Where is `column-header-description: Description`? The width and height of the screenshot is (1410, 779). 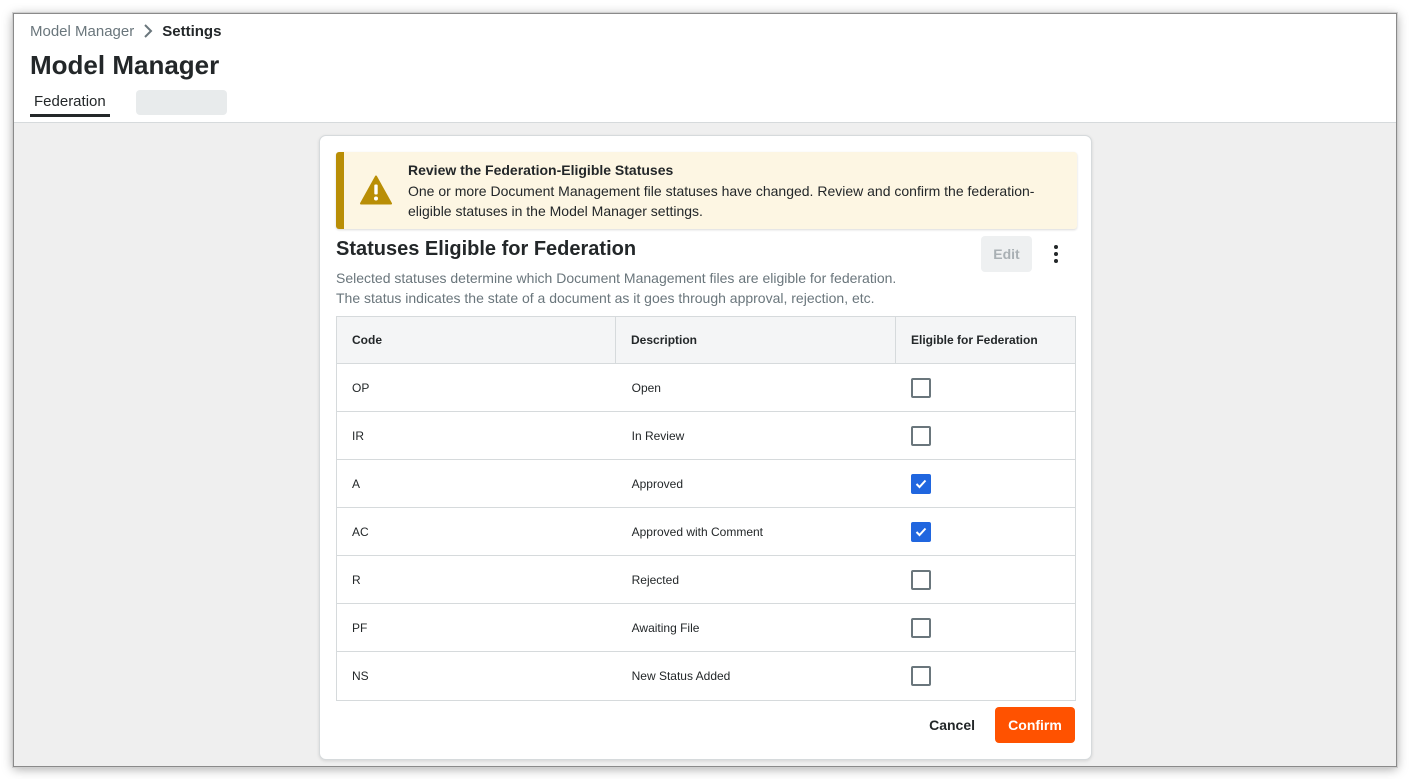 column-header-description: Description is located at coordinates (756, 340).